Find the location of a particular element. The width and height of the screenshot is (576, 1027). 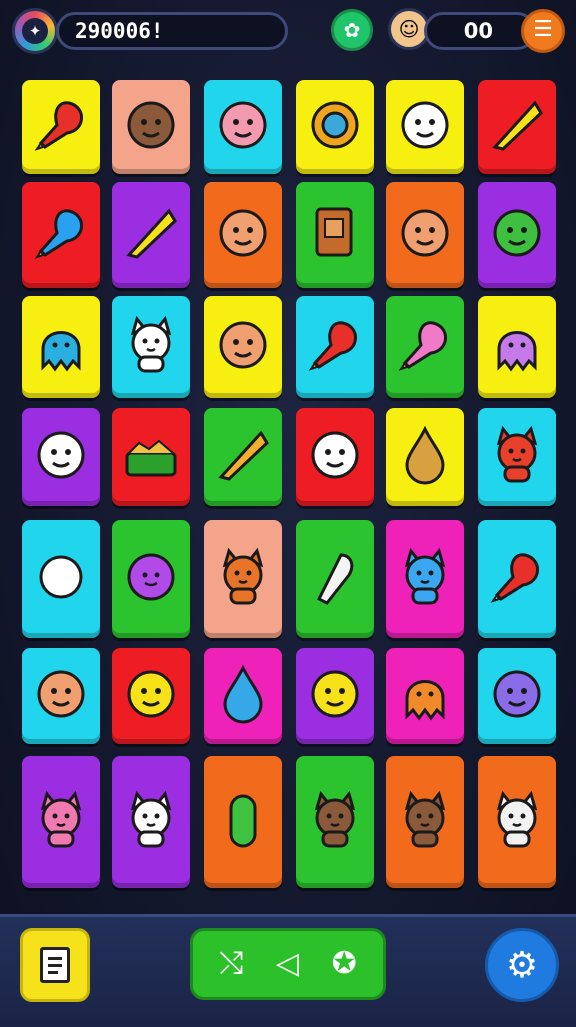

orange-cat-icon is located at coordinates (243, 579).